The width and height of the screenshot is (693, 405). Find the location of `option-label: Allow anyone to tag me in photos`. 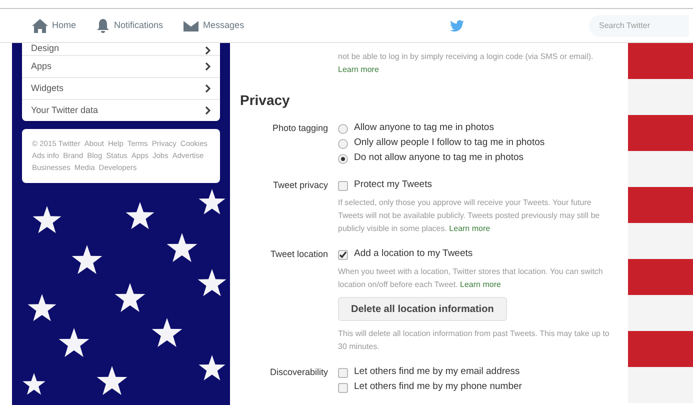

option-label: Allow anyone to tag me in photos is located at coordinates (424, 128).